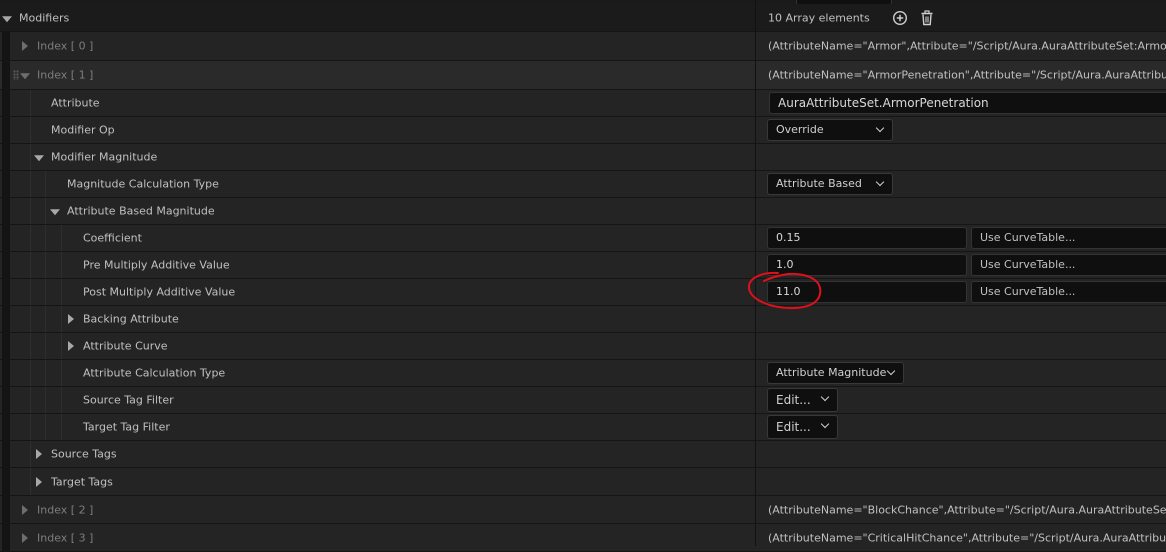  What do you see at coordinates (583, 157) in the screenshot?
I see `modifier-magnitude-row: Modifier Magnitude` at bounding box center [583, 157].